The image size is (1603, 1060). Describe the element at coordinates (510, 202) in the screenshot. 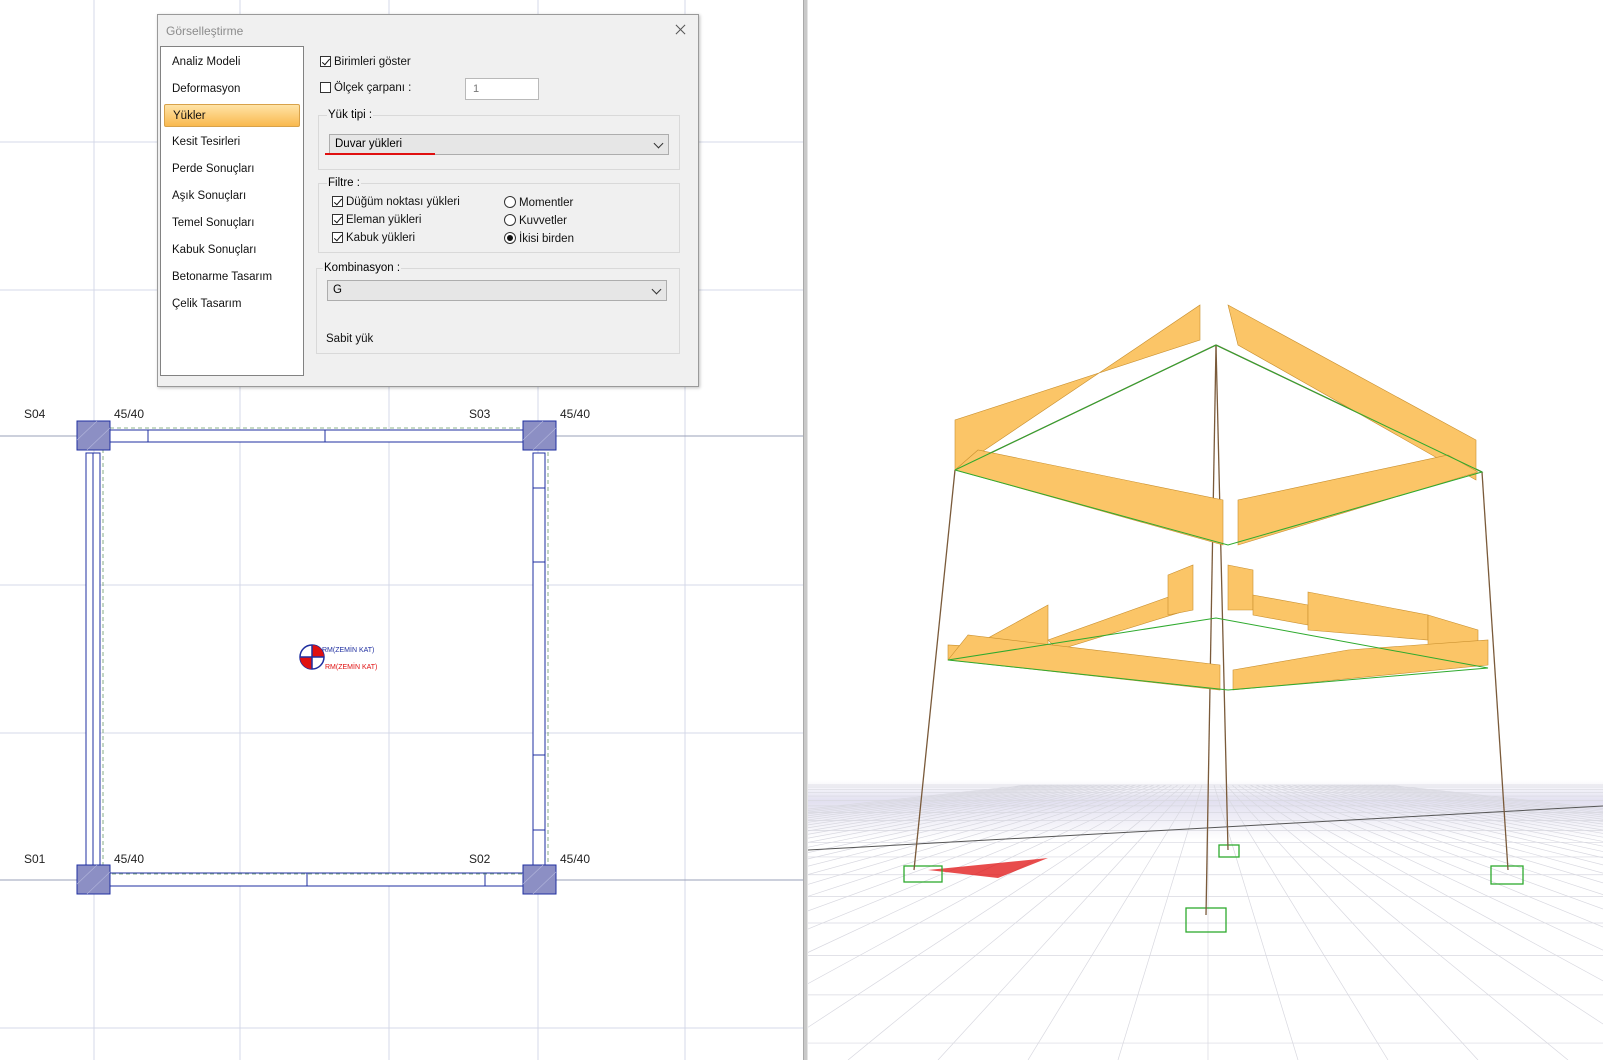

I see `moments-radio` at that location.